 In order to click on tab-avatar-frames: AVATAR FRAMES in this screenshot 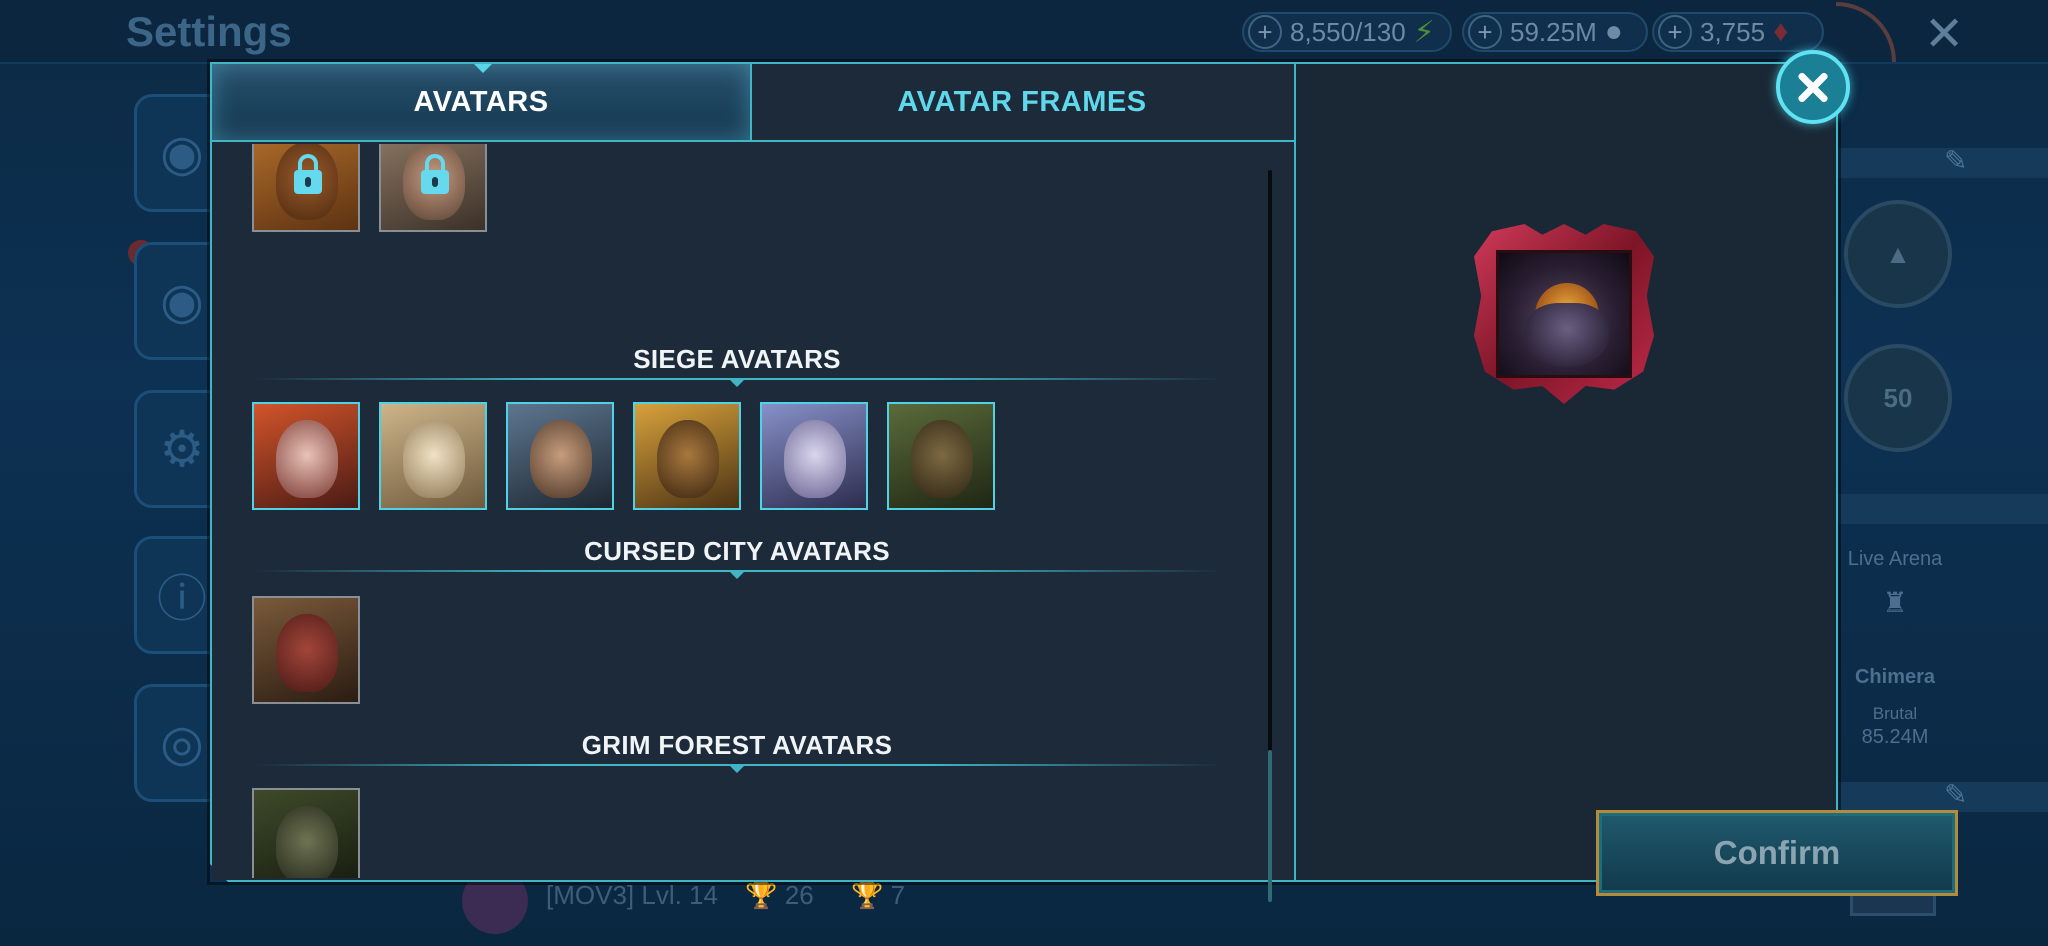, I will do `click(1022, 102)`.